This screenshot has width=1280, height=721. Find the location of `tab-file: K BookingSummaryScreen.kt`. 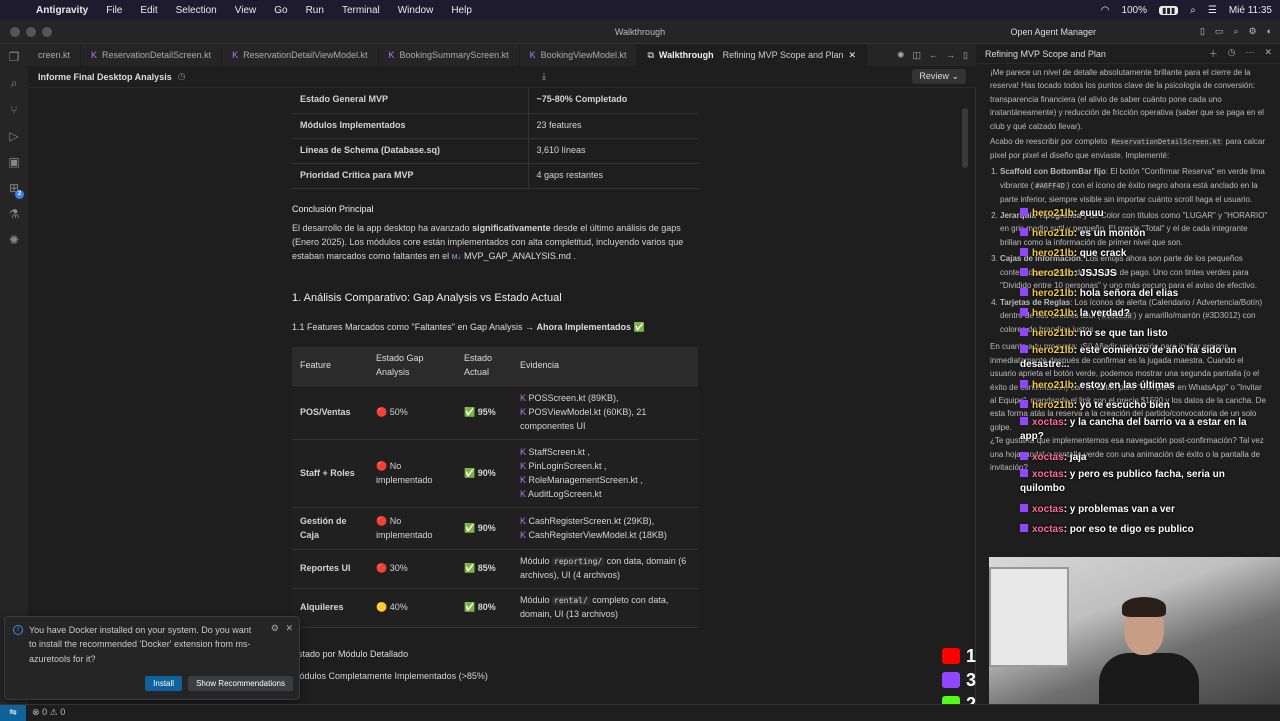

tab-file: K BookingSummaryScreen.kt is located at coordinates (449, 55).